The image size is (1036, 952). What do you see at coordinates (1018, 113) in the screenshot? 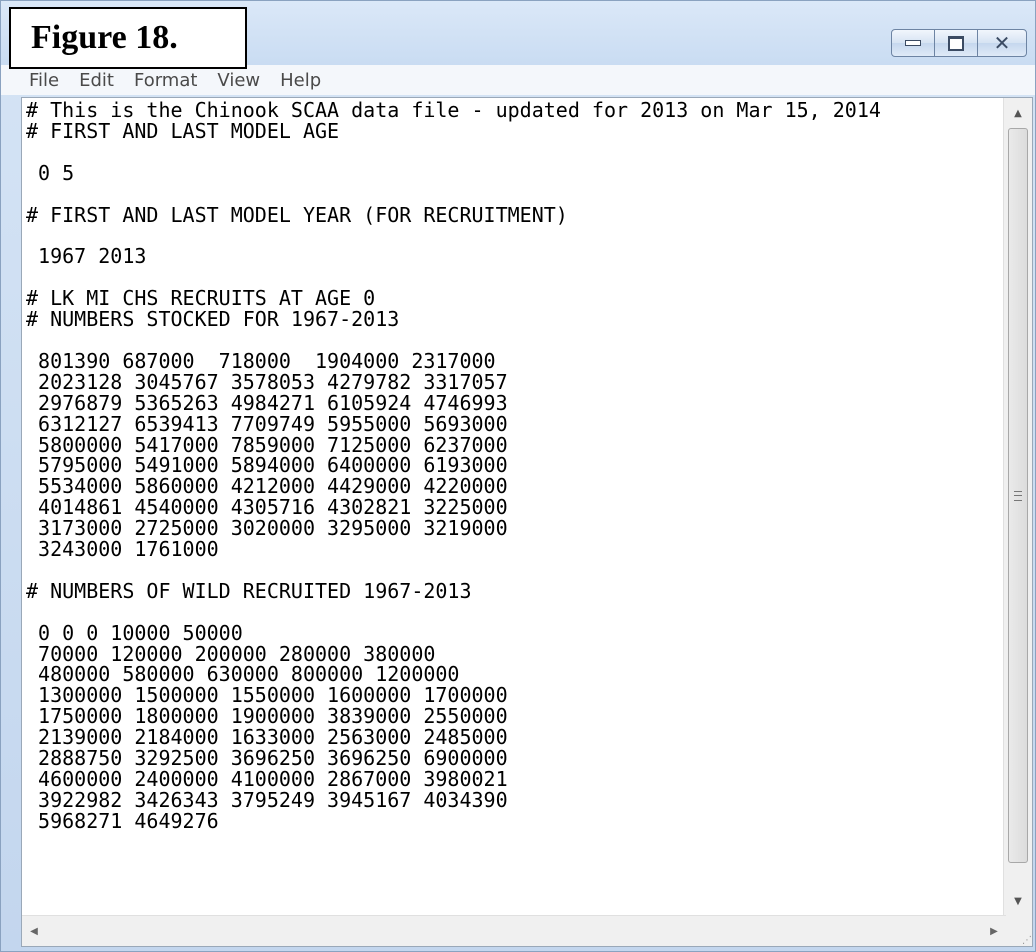
I see `scroll-up-icon: ▲` at bounding box center [1018, 113].